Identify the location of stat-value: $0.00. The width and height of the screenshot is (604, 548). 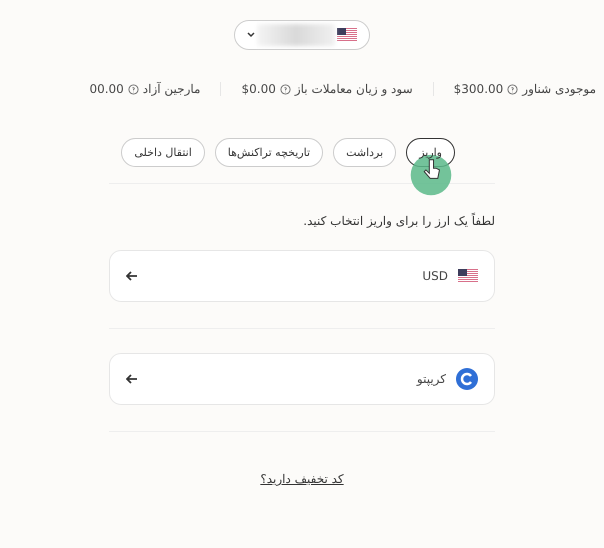
(258, 89).